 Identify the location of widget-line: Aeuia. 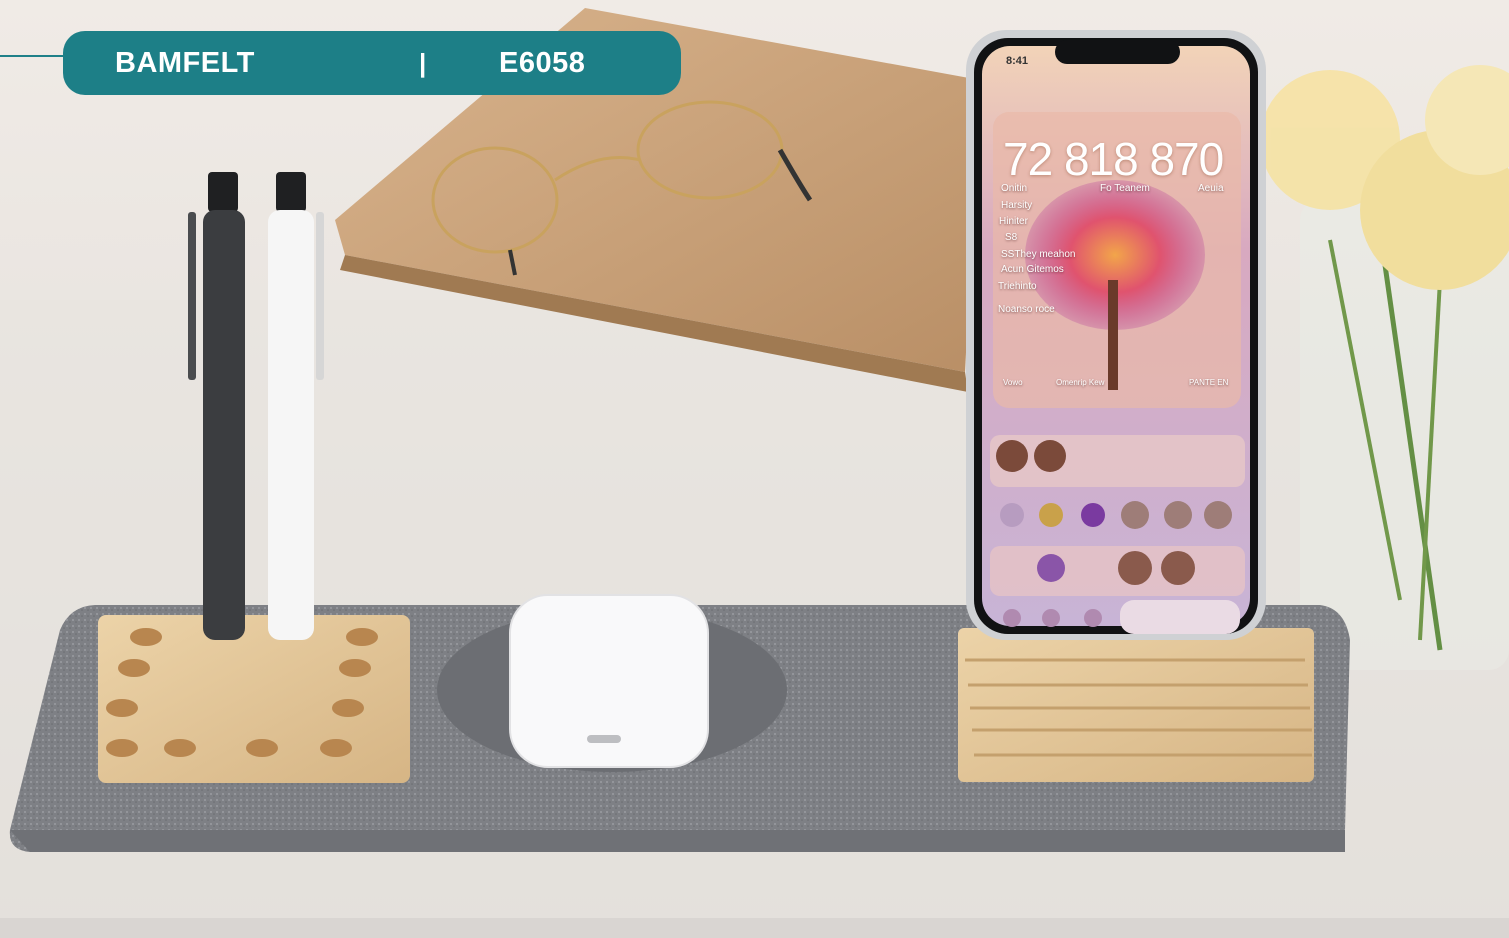
(1211, 188).